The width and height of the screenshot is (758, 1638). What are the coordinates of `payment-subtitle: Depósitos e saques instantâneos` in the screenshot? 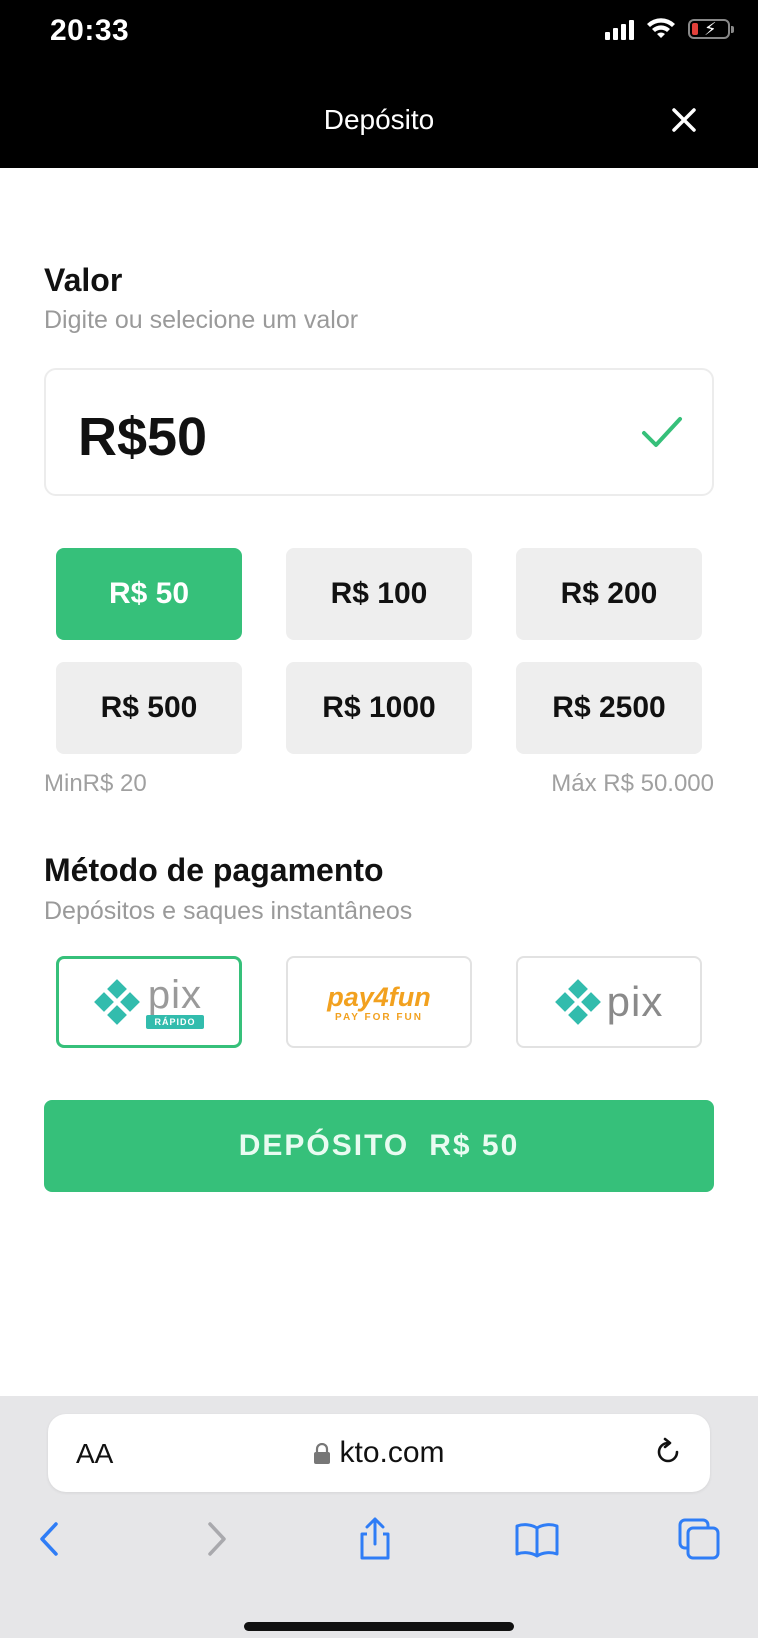 It's located at (228, 911).